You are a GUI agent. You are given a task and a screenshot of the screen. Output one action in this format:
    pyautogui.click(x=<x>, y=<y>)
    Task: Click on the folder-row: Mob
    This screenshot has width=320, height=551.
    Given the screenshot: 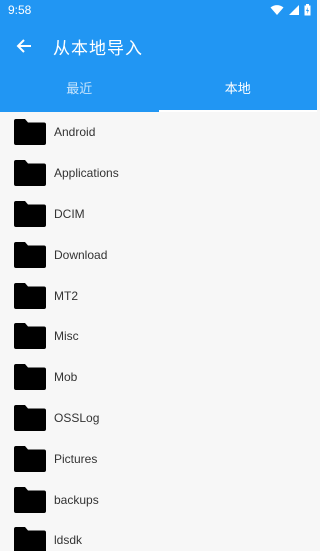 What is the action you would take?
    pyautogui.click(x=158, y=377)
    